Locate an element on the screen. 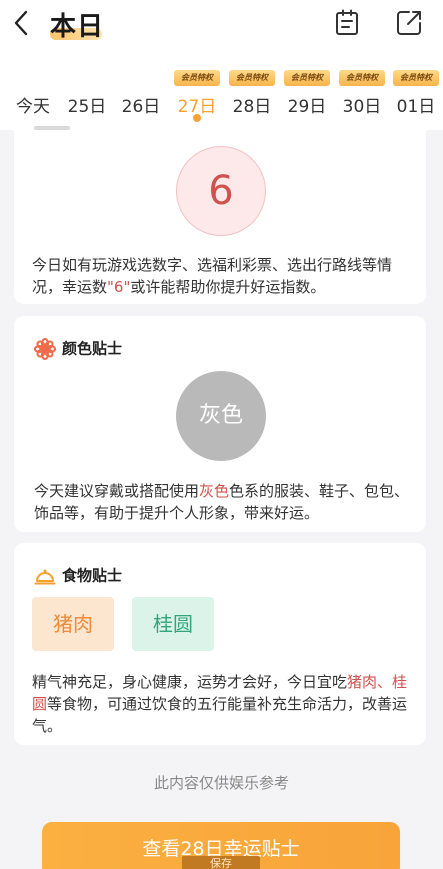 The width and height of the screenshot is (443, 869). text-segment: 今天建议穿戴或搭配使用 is located at coordinates (117, 491).